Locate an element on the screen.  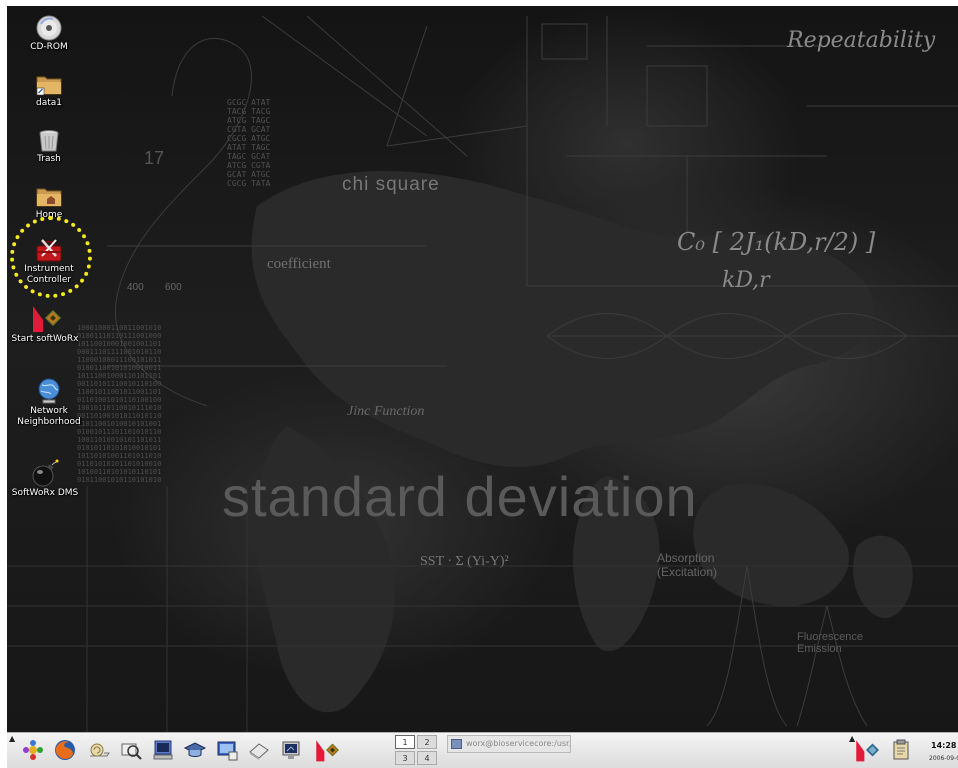
terminal-icon is located at coordinates (163, 750).